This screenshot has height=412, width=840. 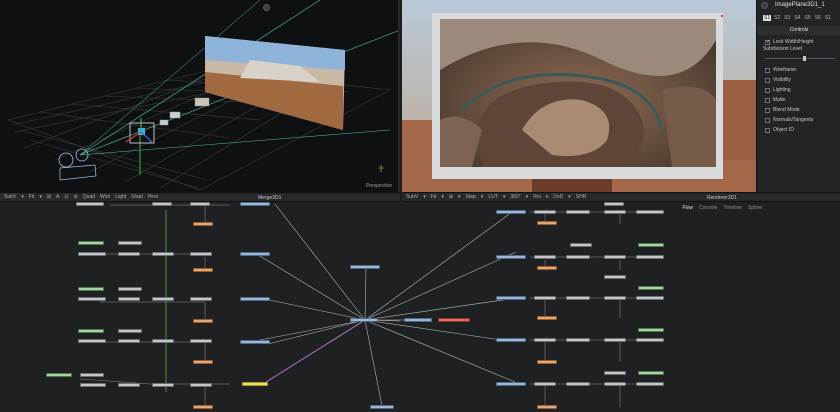 What do you see at coordinates (364, 320) in the screenshot?
I see `merge3d-node` at bounding box center [364, 320].